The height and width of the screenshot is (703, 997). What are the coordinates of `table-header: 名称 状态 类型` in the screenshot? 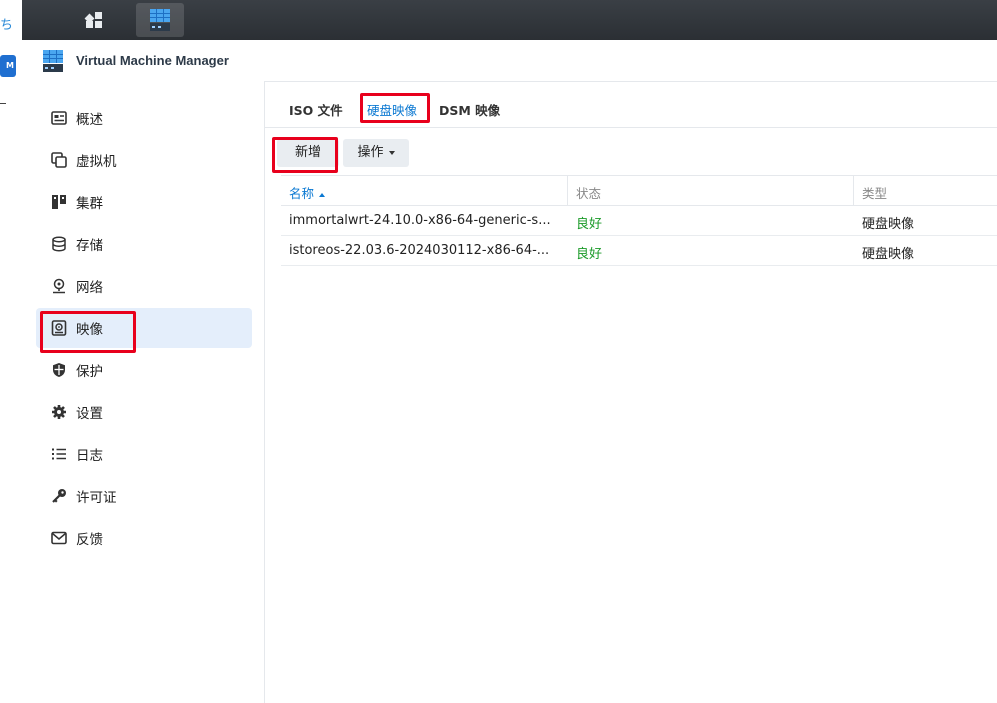 It's located at (639, 190).